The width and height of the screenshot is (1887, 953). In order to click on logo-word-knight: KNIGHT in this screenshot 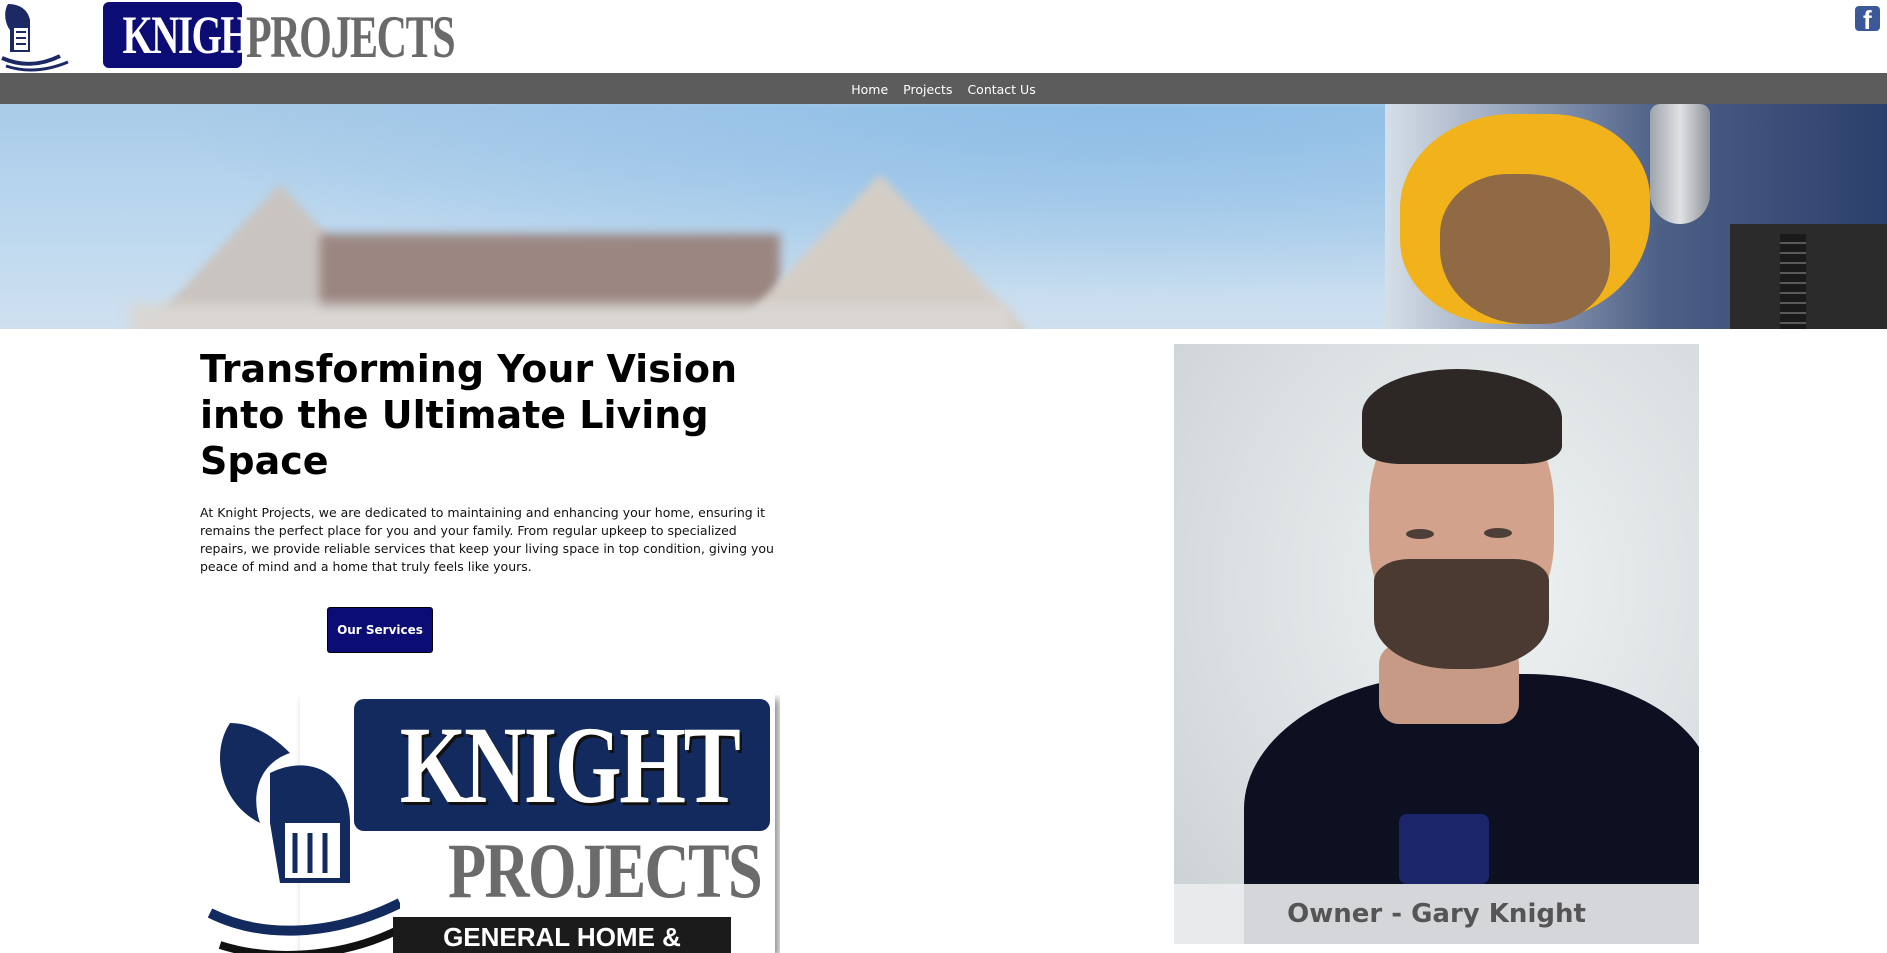, I will do `click(198, 35)`.